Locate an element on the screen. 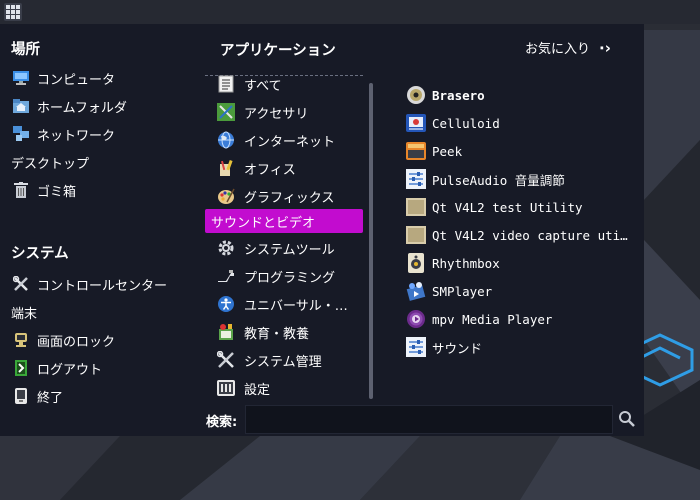  app-item-qt-v4l2-test: Qt V4L2 test Utility is located at coordinates (521, 207).